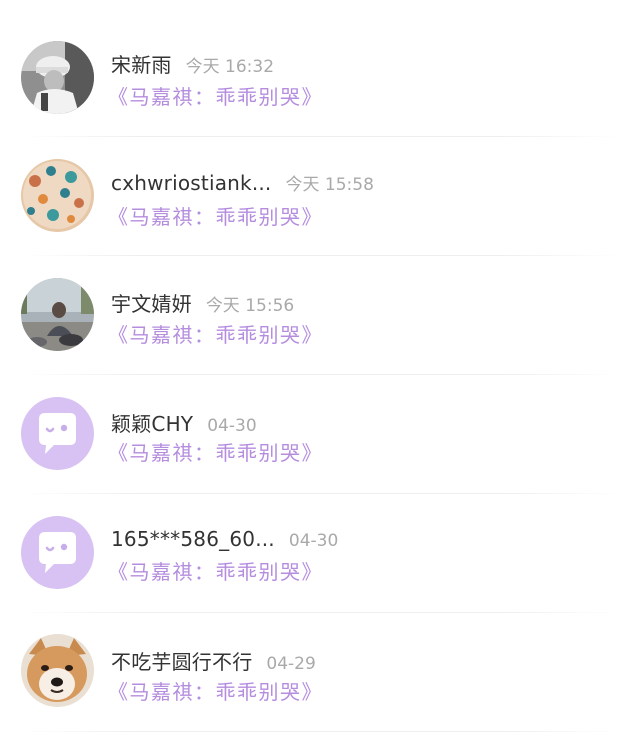 The height and width of the screenshot is (737, 640). I want to click on comment-time: 今天 15:58, so click(329, 185).